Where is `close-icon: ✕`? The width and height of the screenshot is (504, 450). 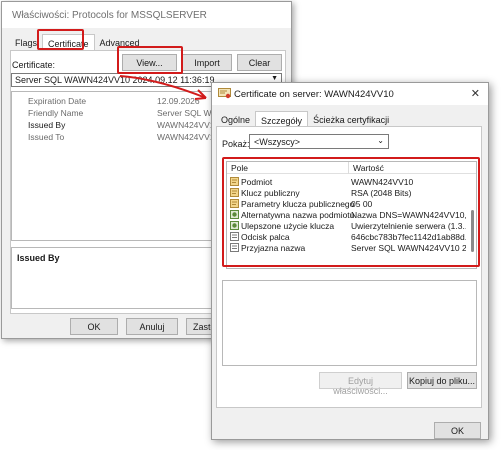 close-icon: ✕ is located at coordinates (475, 93).